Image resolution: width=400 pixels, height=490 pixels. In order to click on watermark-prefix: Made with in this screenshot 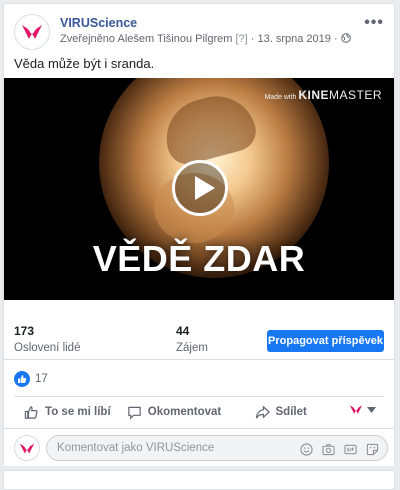, I will do `click(280, 97)`.